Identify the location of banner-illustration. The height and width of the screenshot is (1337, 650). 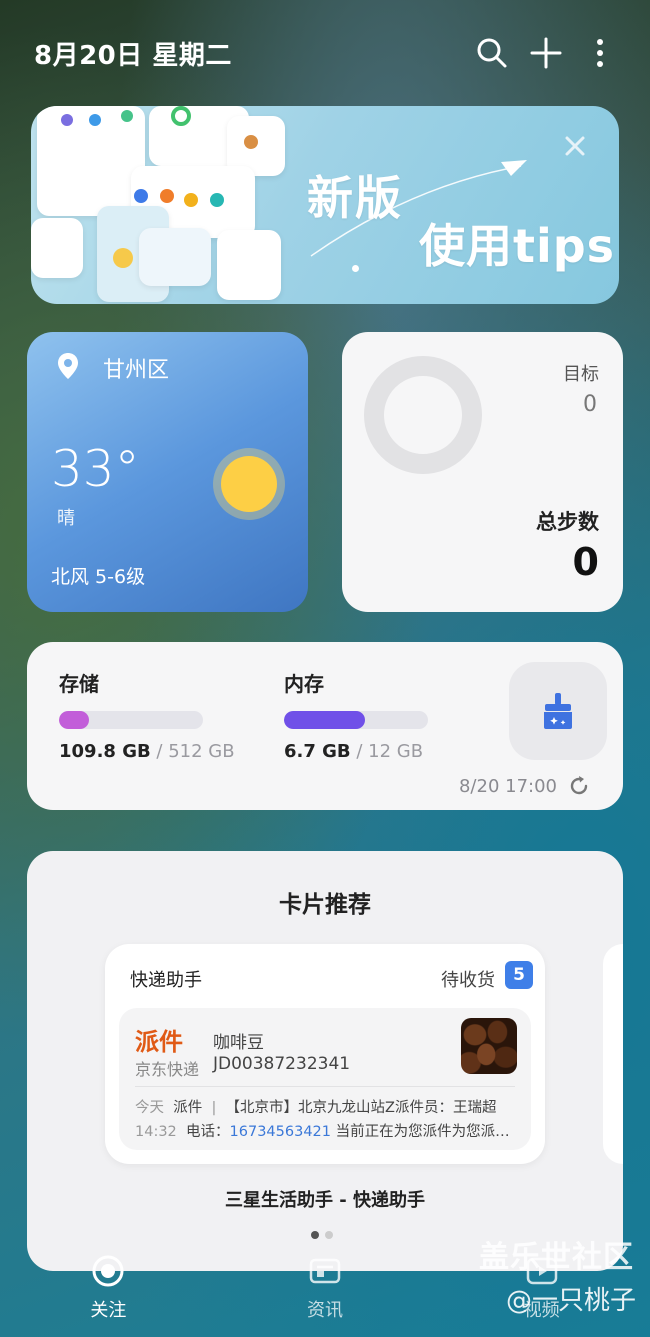
(161, 205).